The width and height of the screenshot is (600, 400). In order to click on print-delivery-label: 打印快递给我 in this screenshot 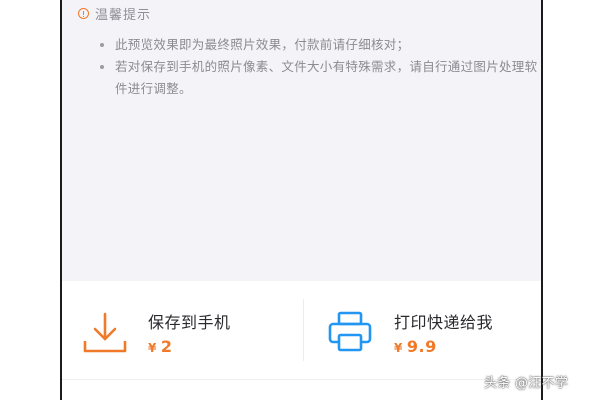, I will do `click(444, 322)`.